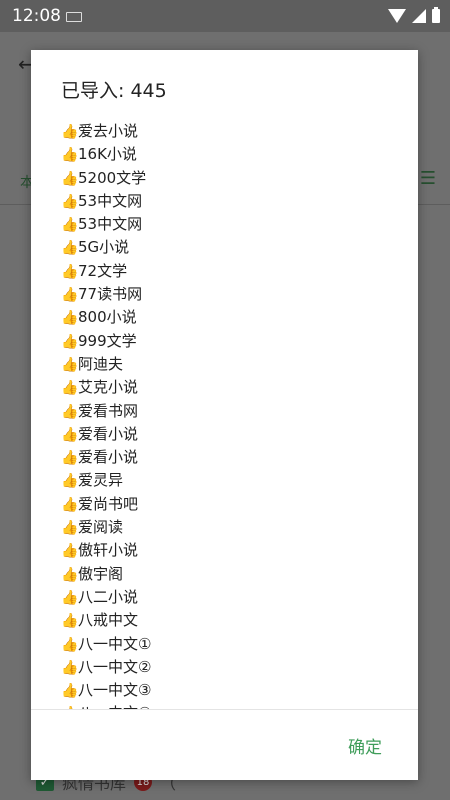  What do you see at coordinates (365, 745) in the screenshot?
I see `confirm-button: 确定` at bounding box center [365, 745].